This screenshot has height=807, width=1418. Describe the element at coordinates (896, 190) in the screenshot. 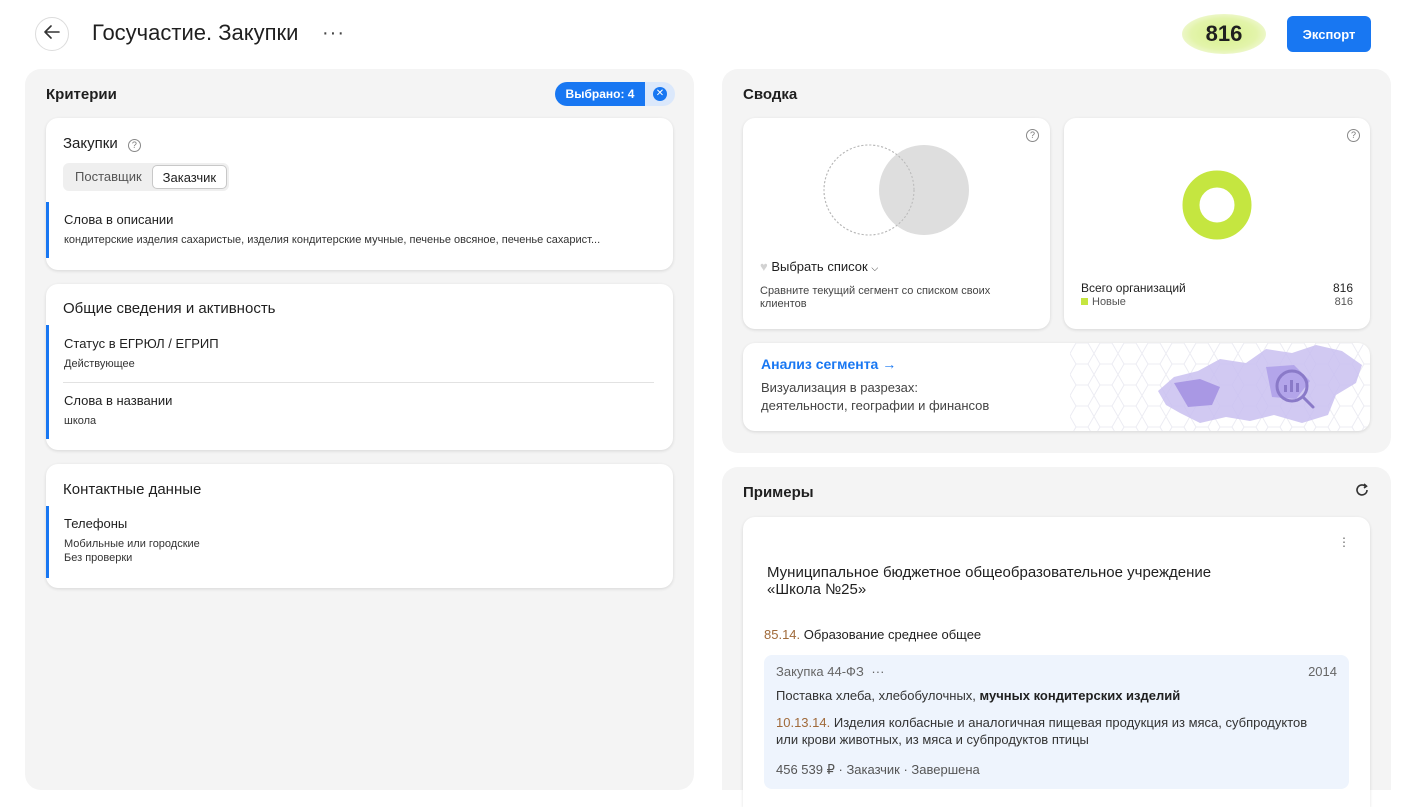

I see `venn-diagram-icon` at that location.